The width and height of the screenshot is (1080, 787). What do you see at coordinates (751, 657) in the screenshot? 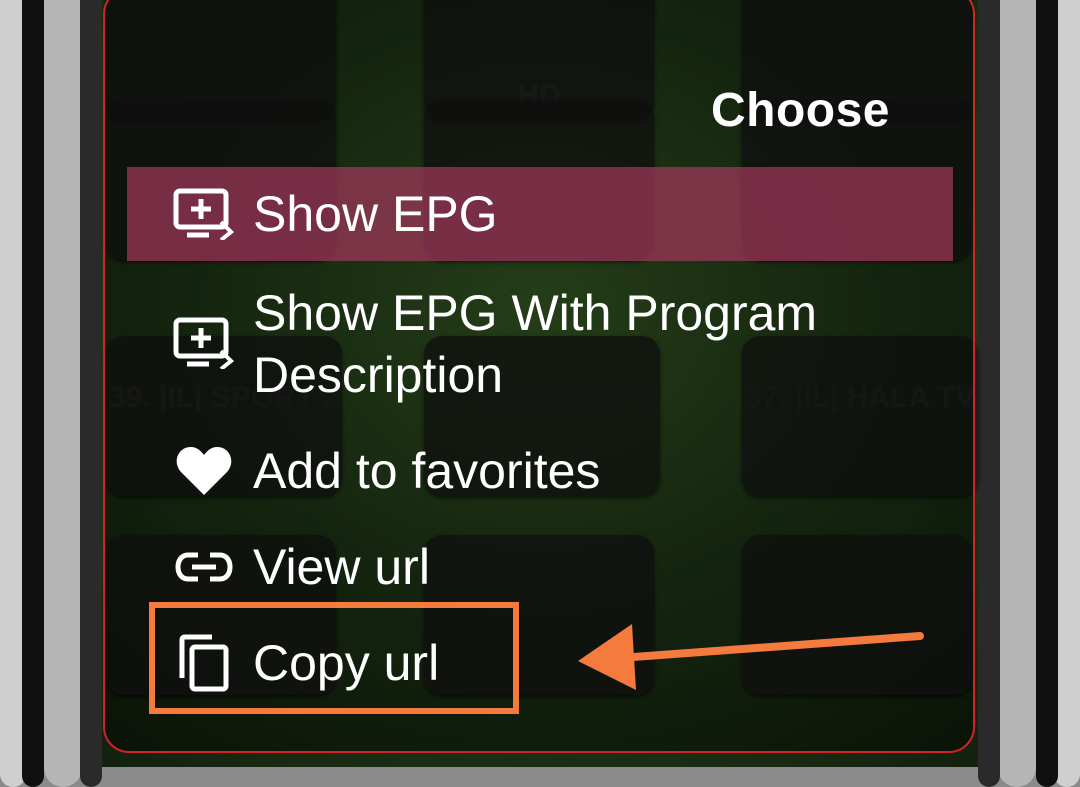
I see `annotation-arrow-icon` at bounding box center [751, 657].